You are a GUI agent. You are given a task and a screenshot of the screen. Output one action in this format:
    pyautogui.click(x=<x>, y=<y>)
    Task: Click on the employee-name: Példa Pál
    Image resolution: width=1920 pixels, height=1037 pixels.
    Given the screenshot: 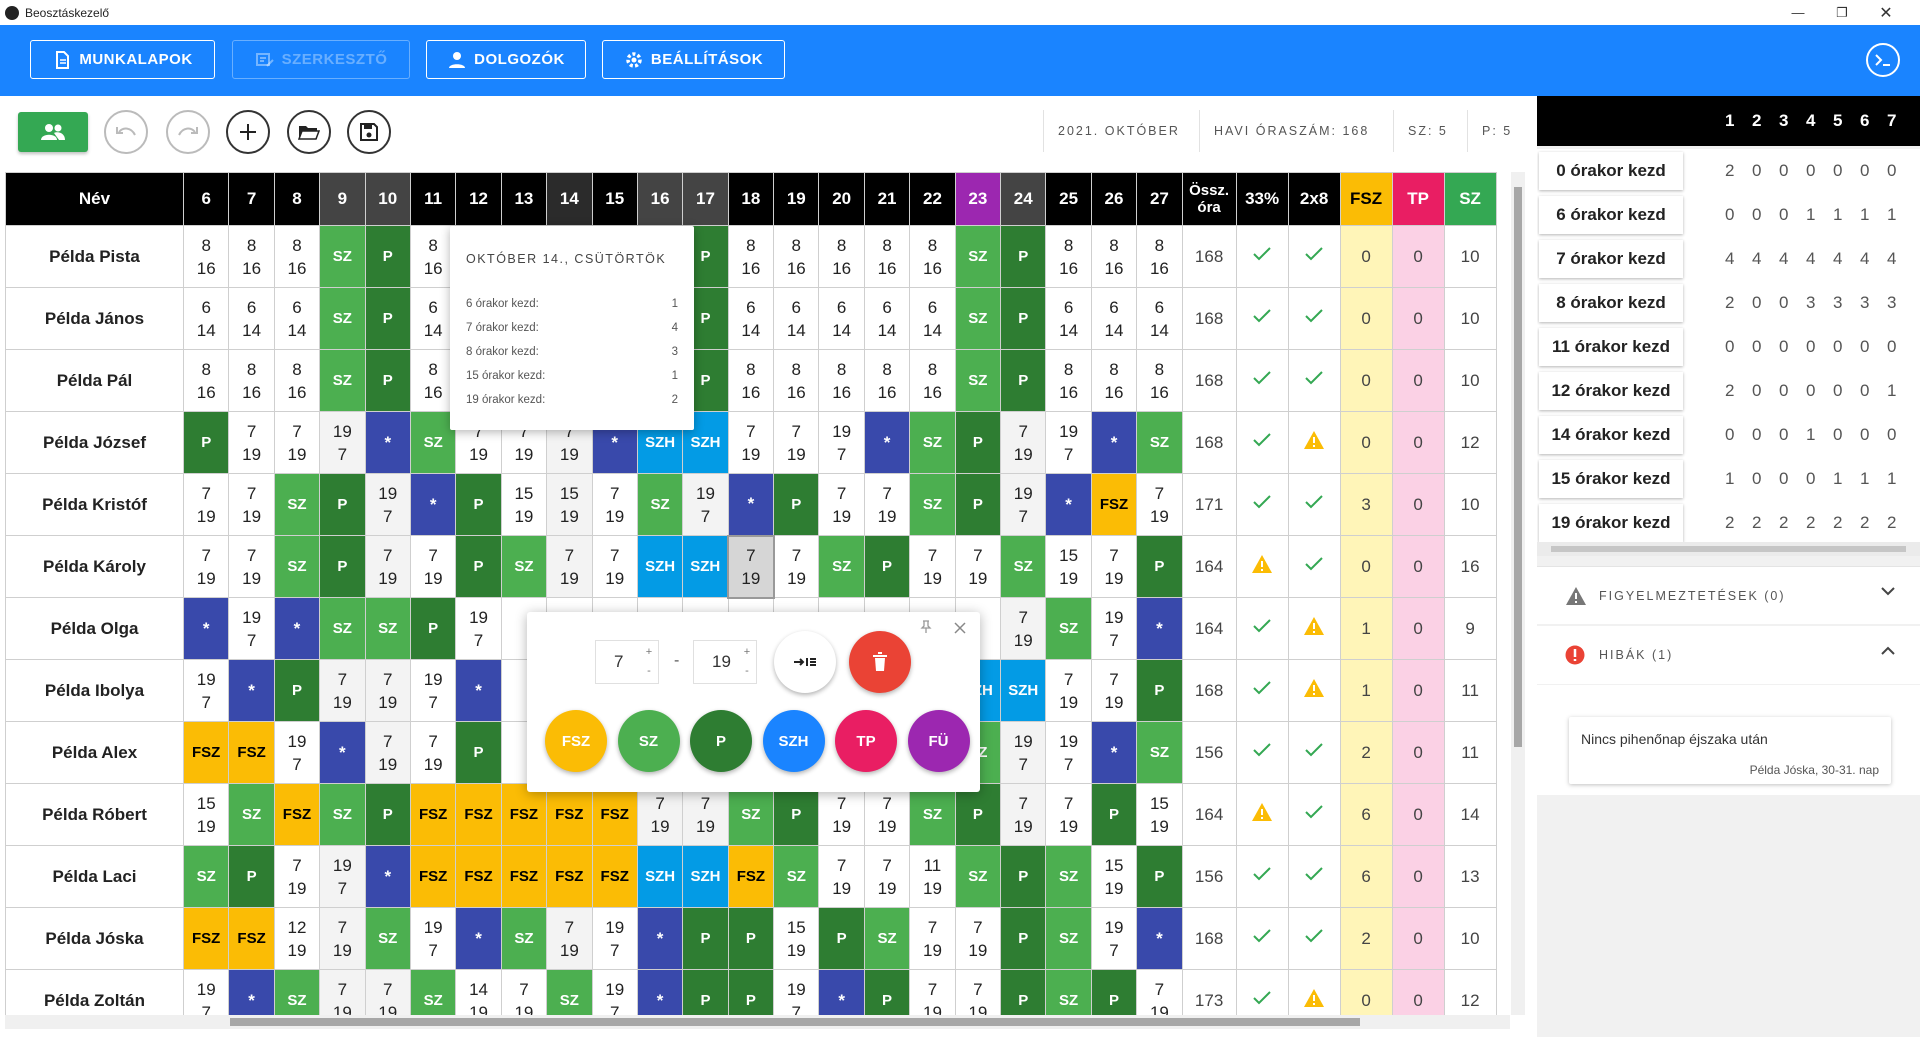 What is the action you would take?
    pyautogui.click(x=94, y=380)
    